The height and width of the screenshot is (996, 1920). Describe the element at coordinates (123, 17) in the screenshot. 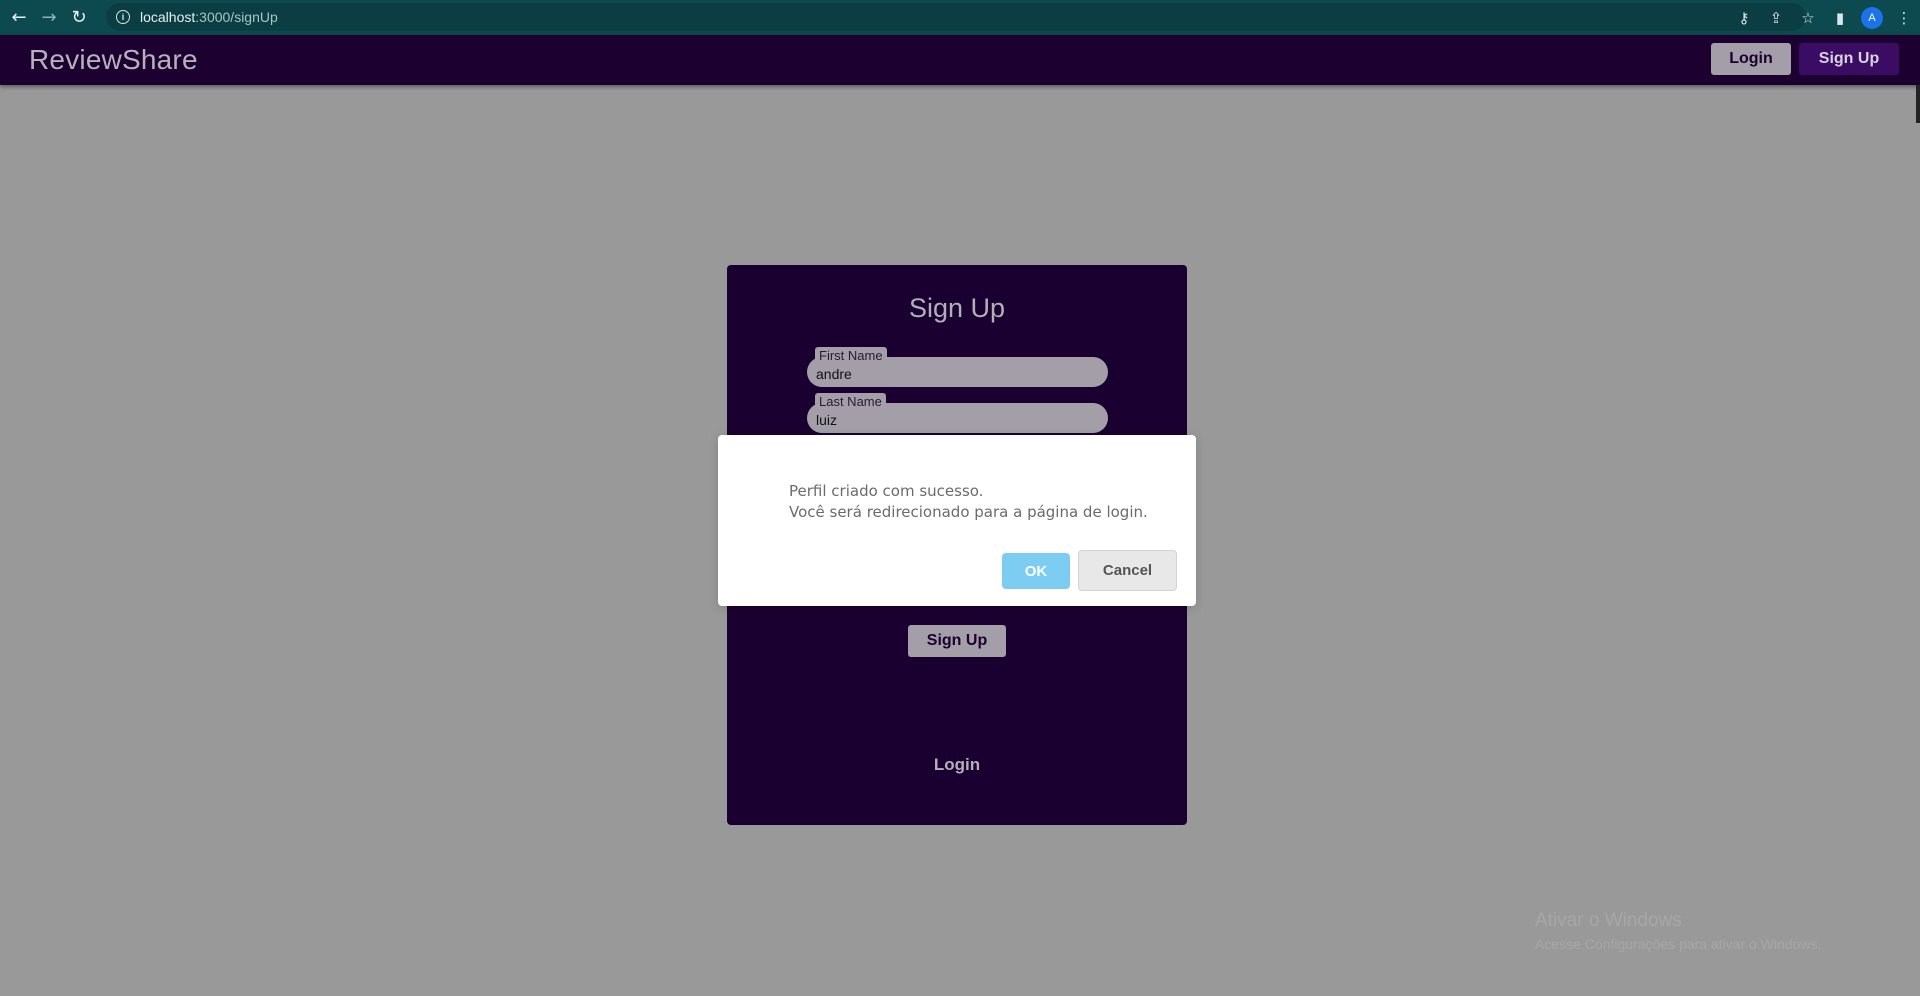

I see `info-icon: i` at that location.